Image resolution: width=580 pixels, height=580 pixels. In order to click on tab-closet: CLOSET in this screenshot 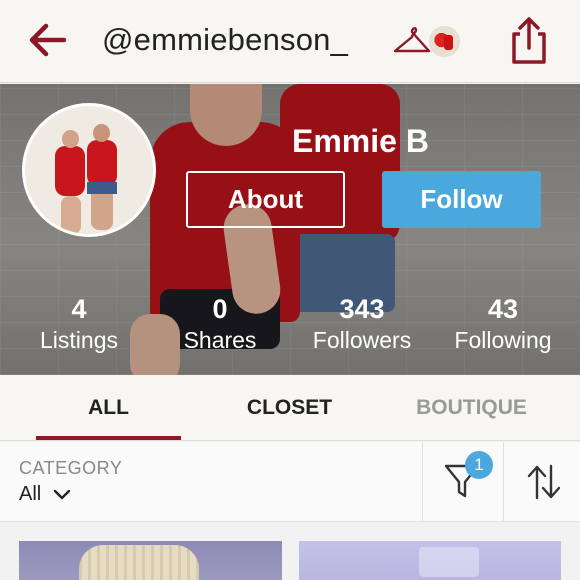, I will do `click(289, 408)`.